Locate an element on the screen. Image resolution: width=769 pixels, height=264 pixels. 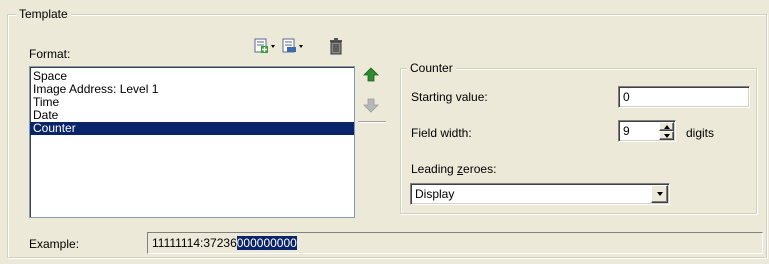
arrow-down-icon is located at coordinates (371, 105).